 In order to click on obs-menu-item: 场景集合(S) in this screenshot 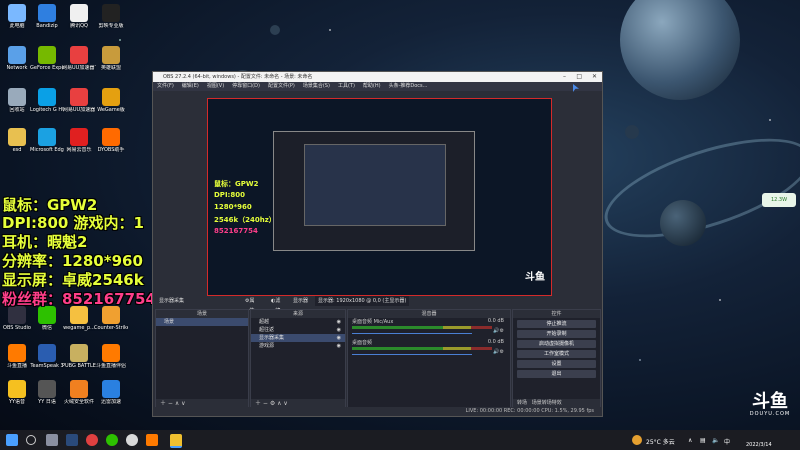, I will do `click(316, 86)`.